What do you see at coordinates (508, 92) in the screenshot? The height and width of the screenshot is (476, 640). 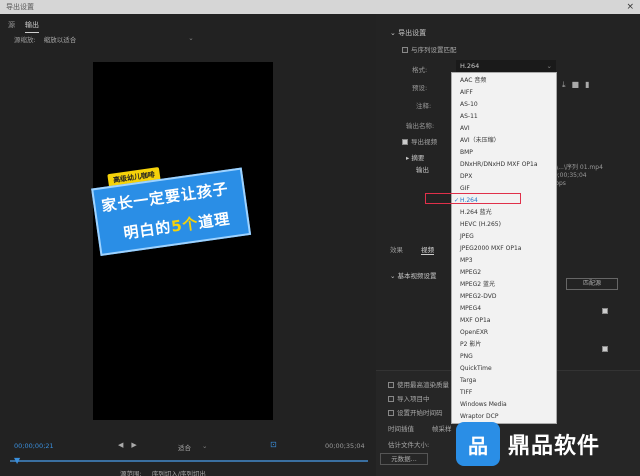 I see `dropdown-item: AIFF` at bounding box center [508, 92].